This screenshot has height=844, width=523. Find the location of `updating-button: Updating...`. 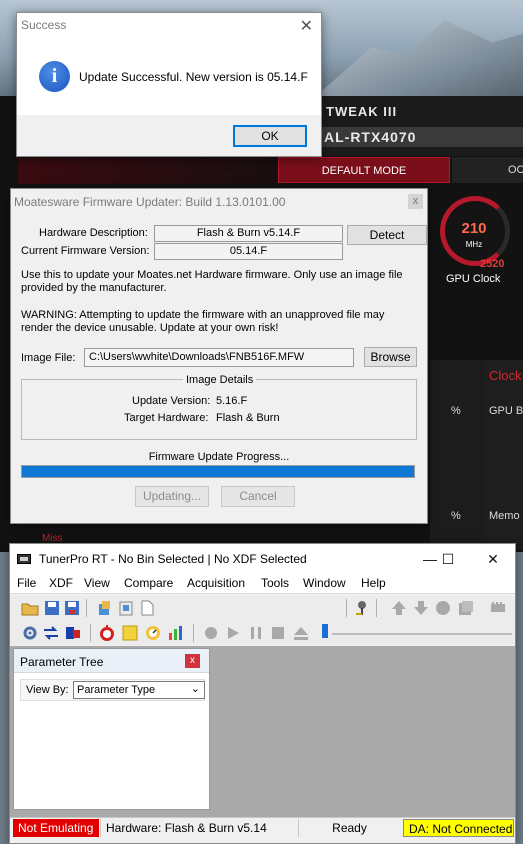

updating-button: Updating... is located at coordinates (172, 496).